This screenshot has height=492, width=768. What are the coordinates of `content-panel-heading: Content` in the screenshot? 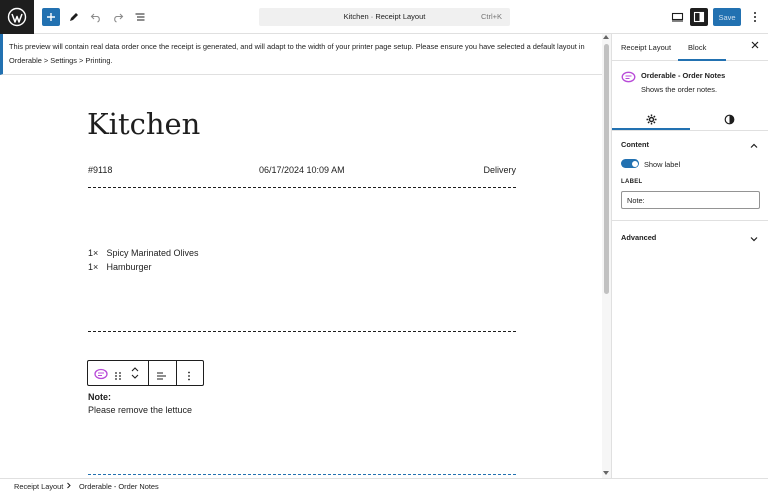 It's located at (635, 144).